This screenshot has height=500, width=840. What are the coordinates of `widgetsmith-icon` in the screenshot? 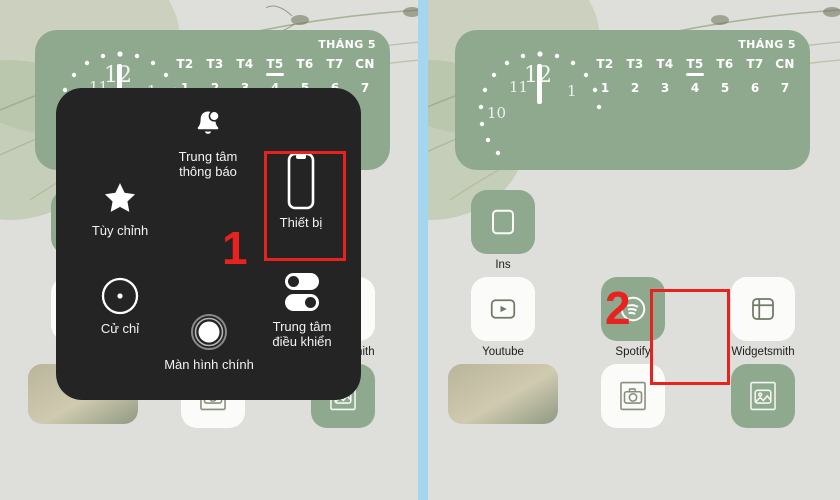 It's located at (763, 309).